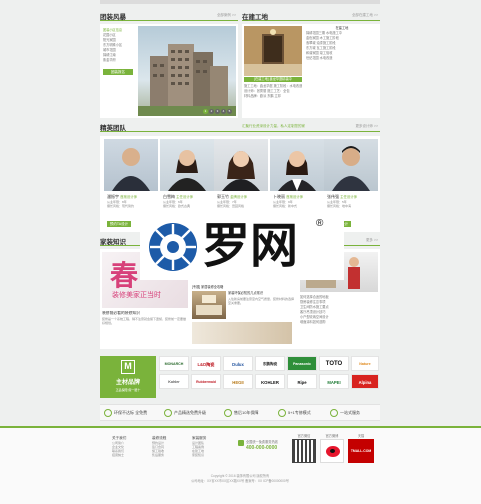 Image resolution: width=481 pixels, height=504 pixels. Describe the element at coordinates (241, 412) in the screenshot. I see `service-item: 售后10年保障` at that location.